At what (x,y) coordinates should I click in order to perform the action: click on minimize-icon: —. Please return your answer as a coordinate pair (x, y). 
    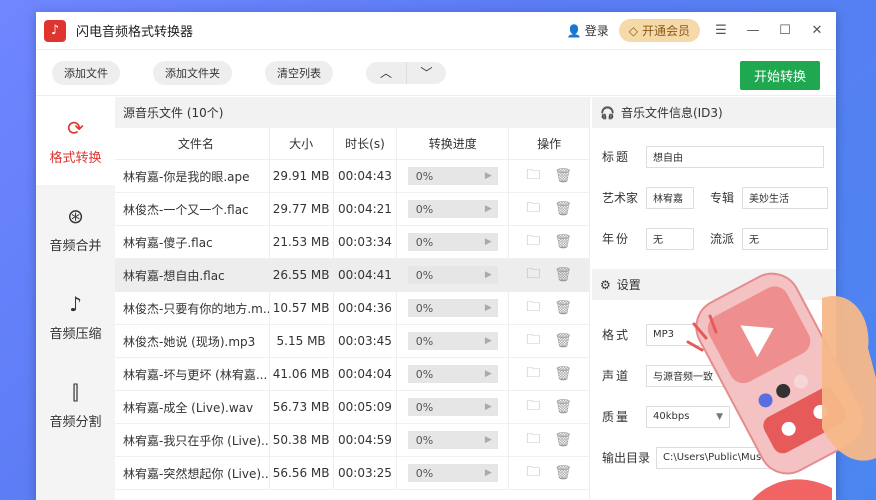
    Looking at the image, I should click on (753, 30).